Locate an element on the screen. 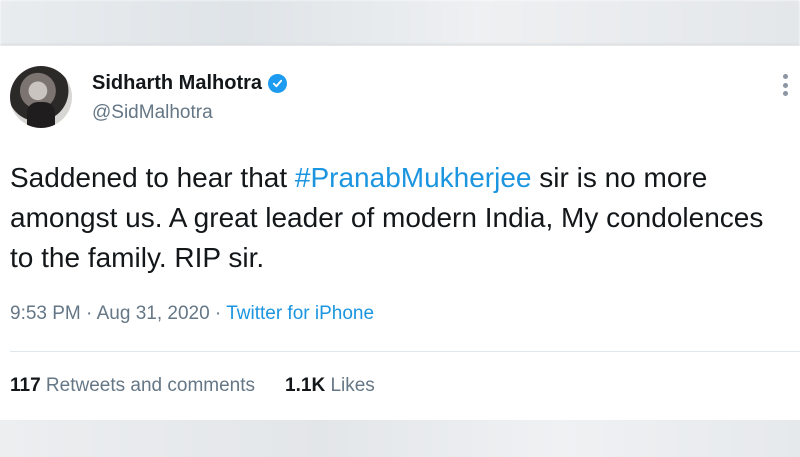  verified-badge-icon is located at coordinates (278, 83).